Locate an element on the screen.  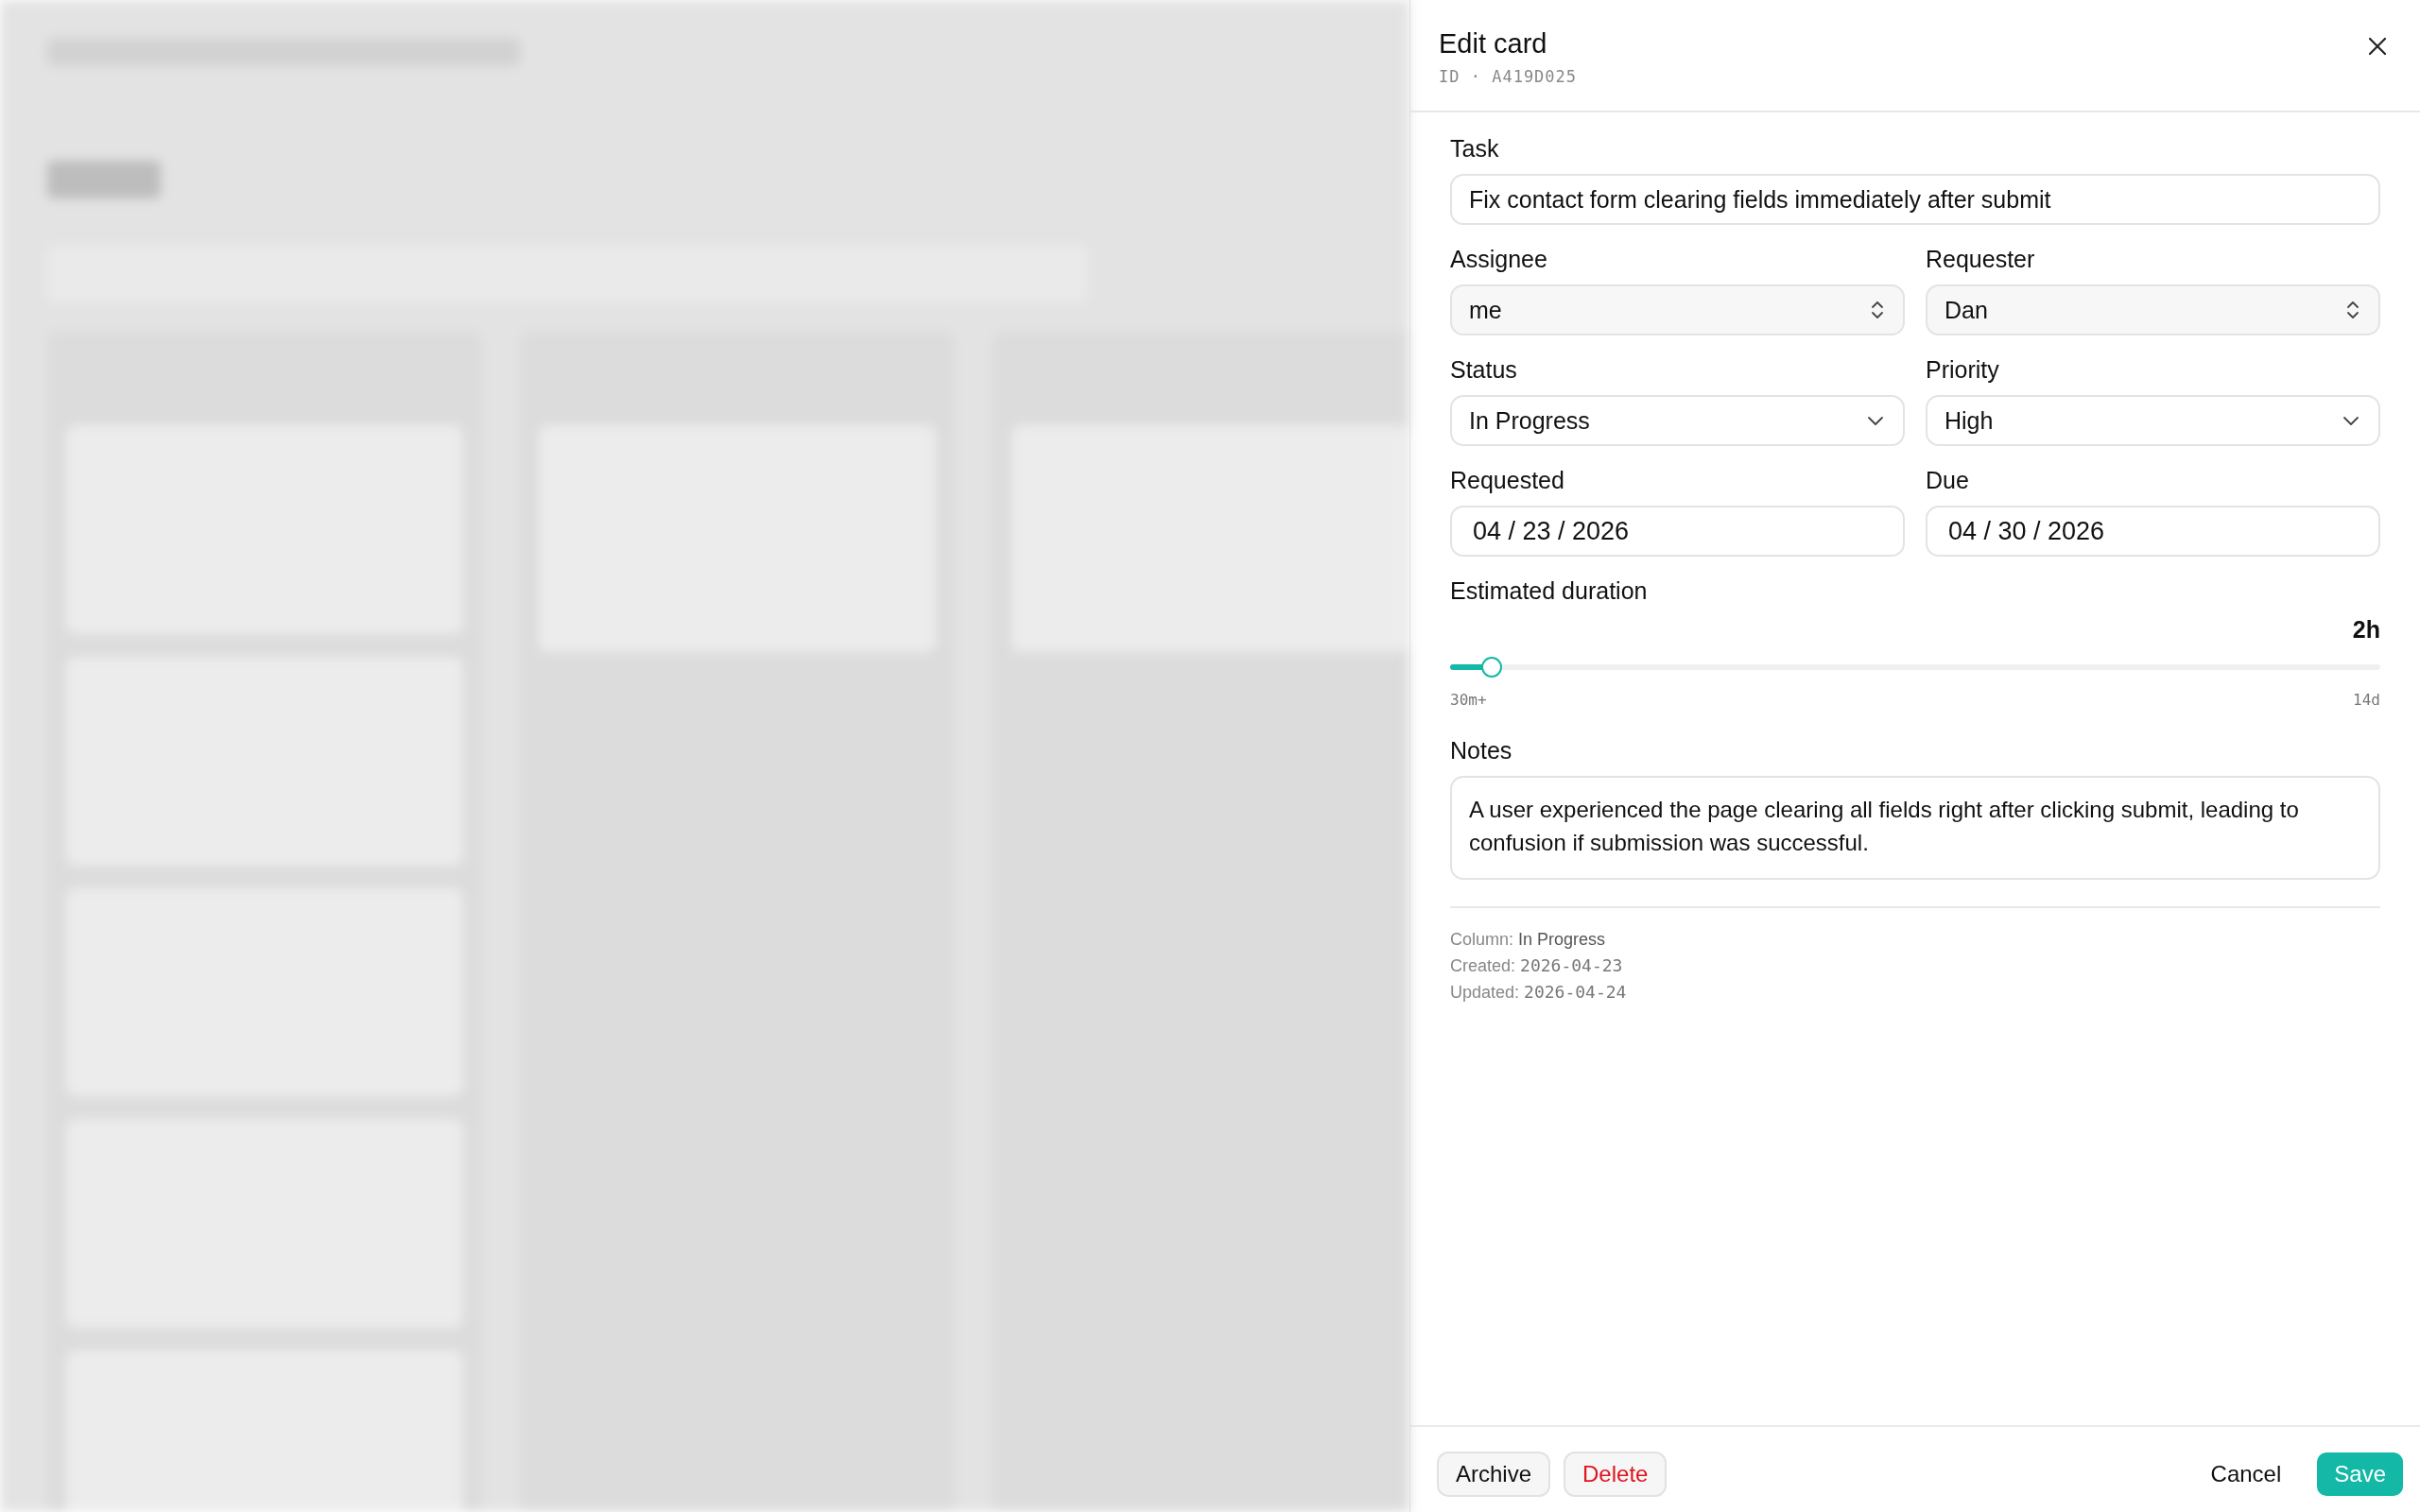
meta-line: Column: In Progress is located at coordinates (1528, 940).